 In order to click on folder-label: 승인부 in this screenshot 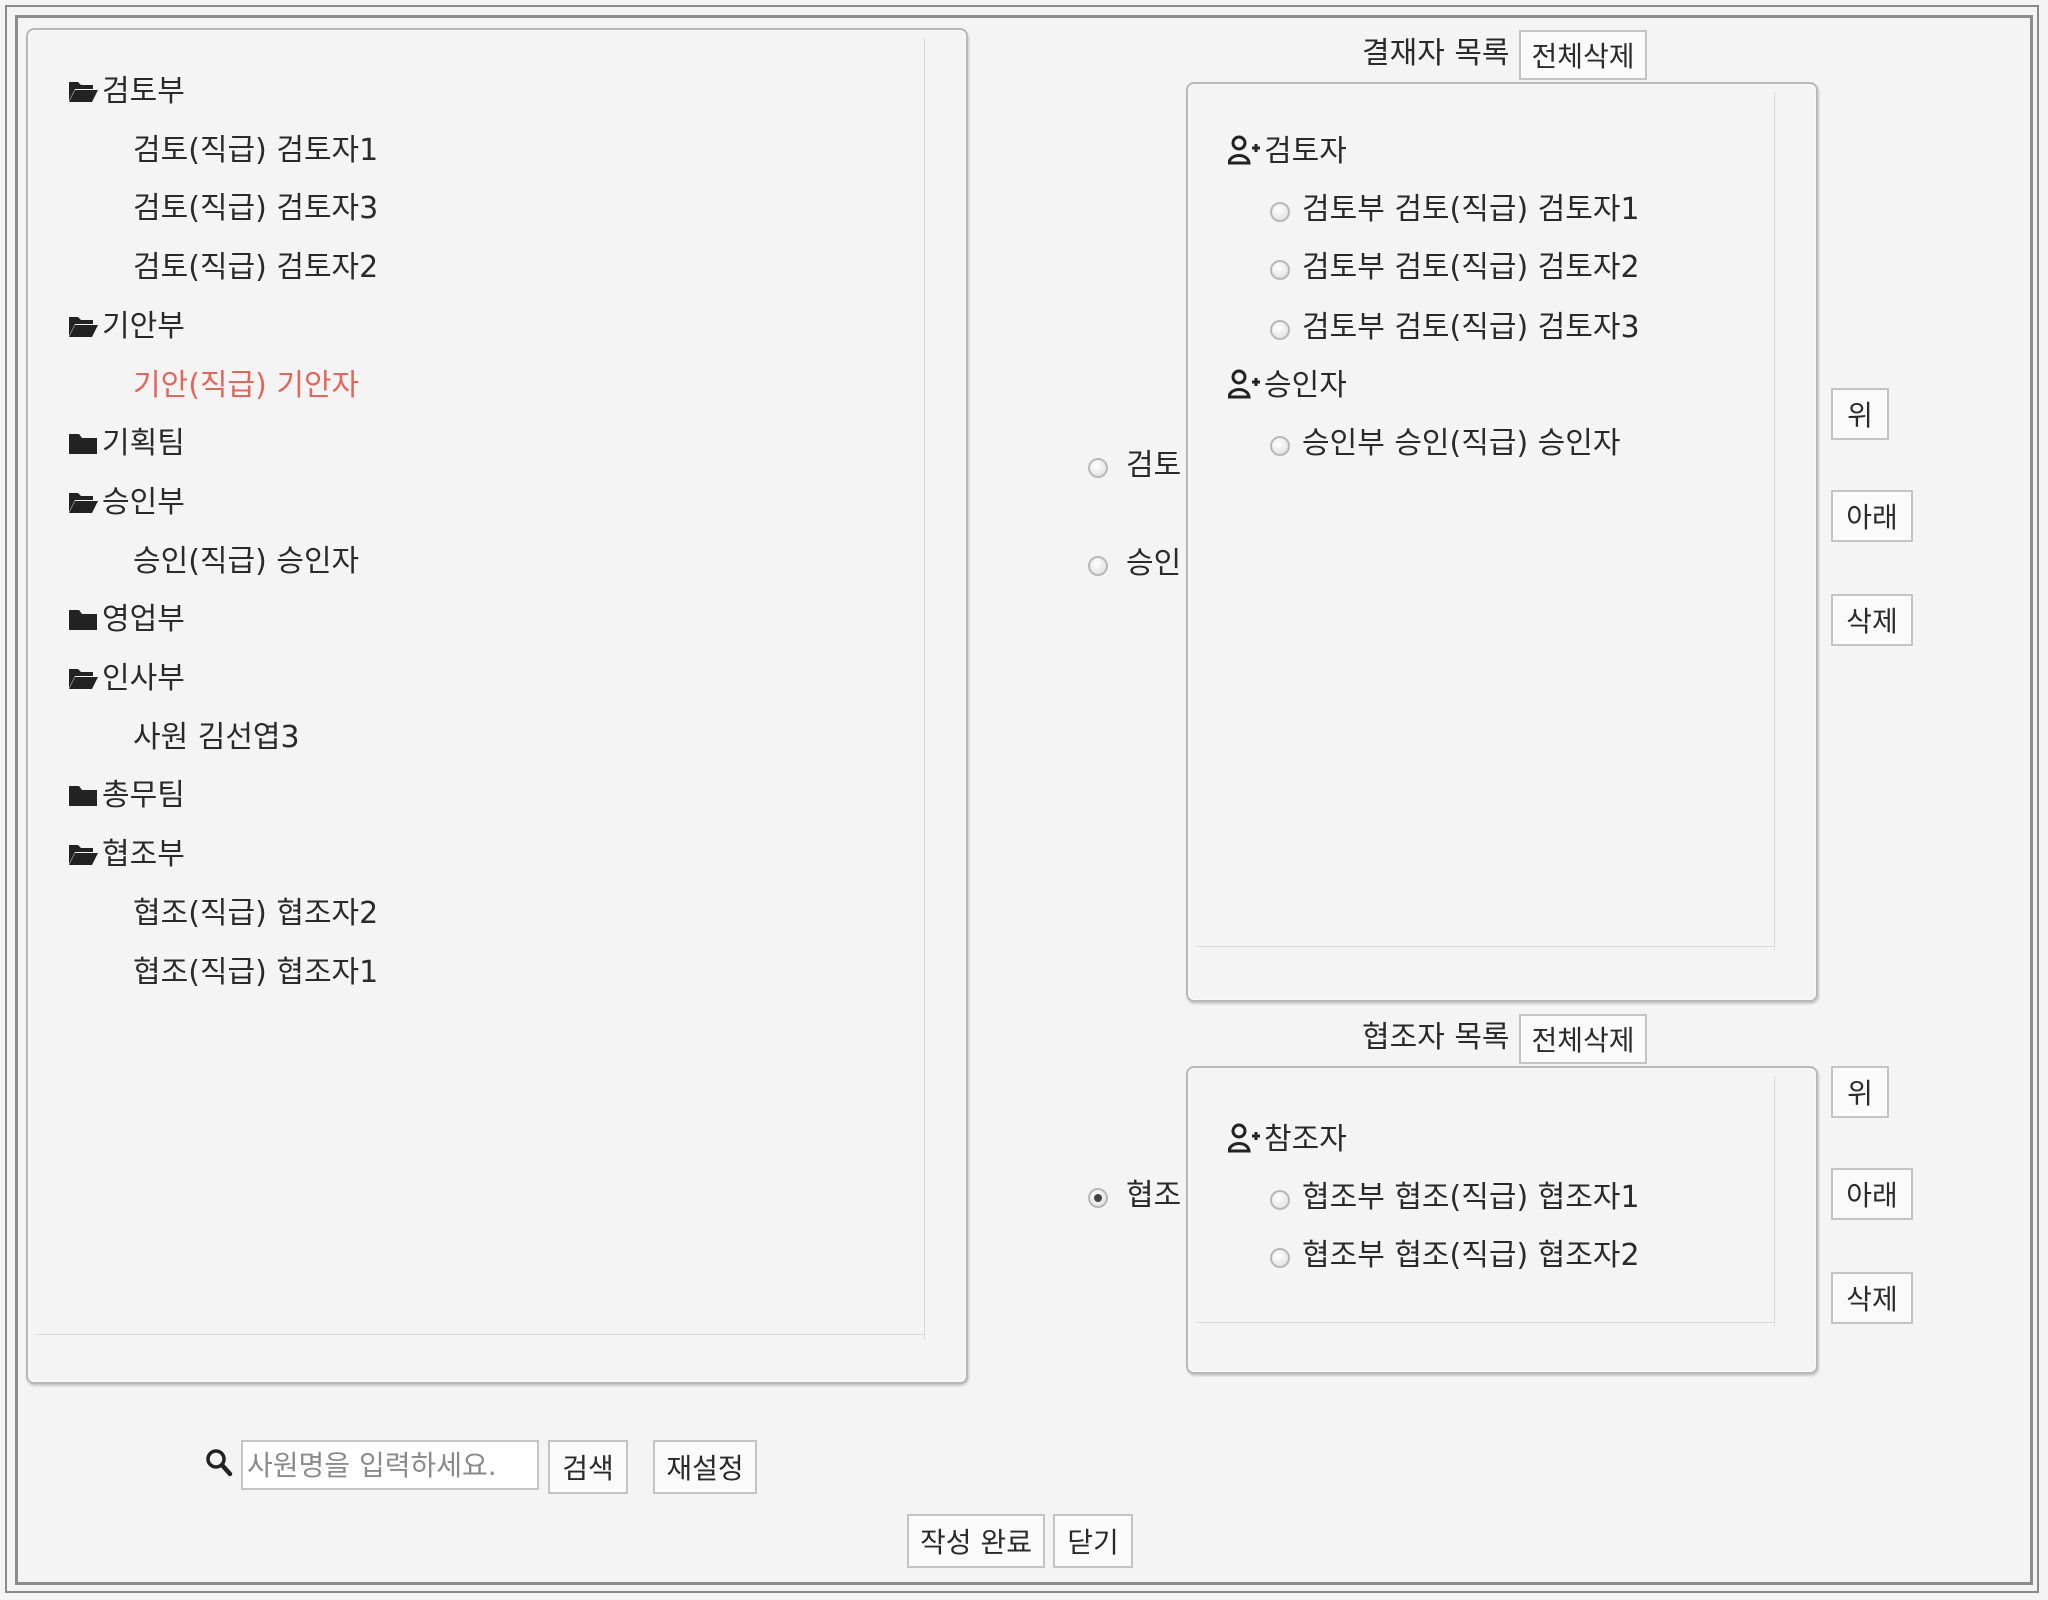, I will do `click(143, 502)`.